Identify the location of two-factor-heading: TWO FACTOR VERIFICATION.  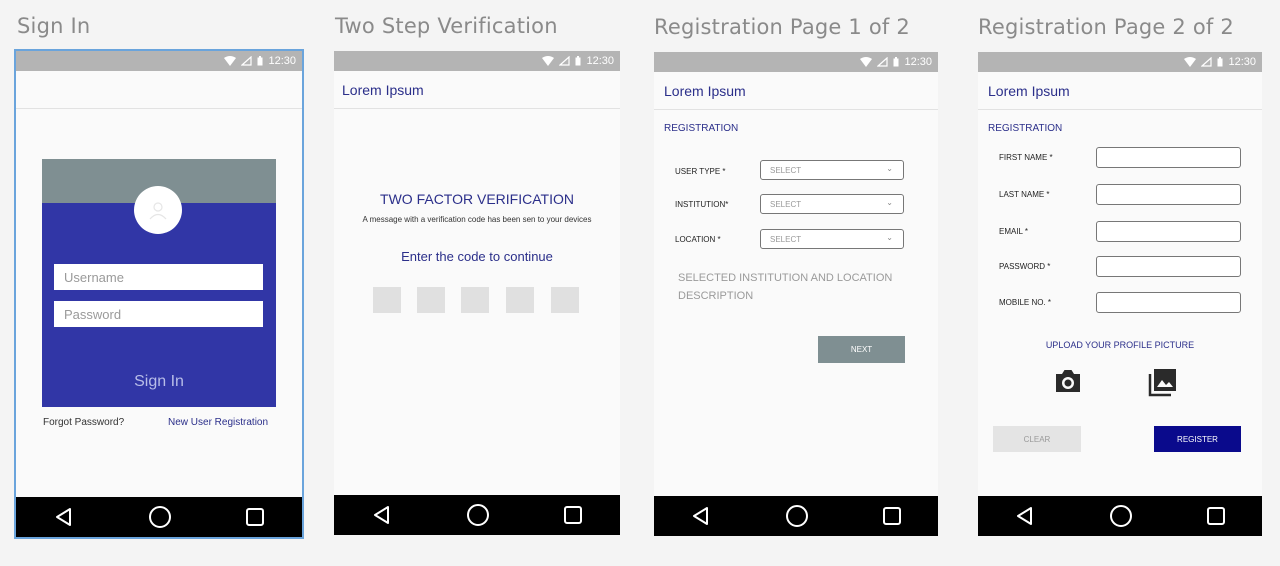
(477, 199).